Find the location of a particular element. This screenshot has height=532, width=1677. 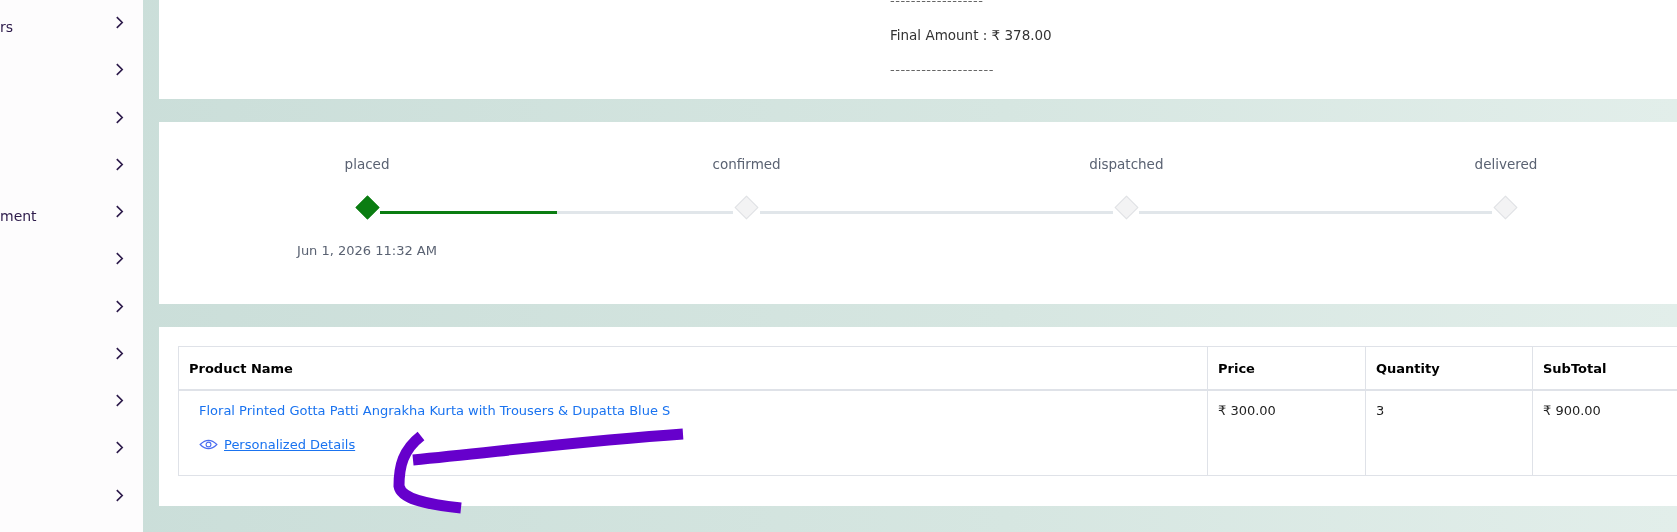

column-header: Product Name is located at coordinates (693, 368).